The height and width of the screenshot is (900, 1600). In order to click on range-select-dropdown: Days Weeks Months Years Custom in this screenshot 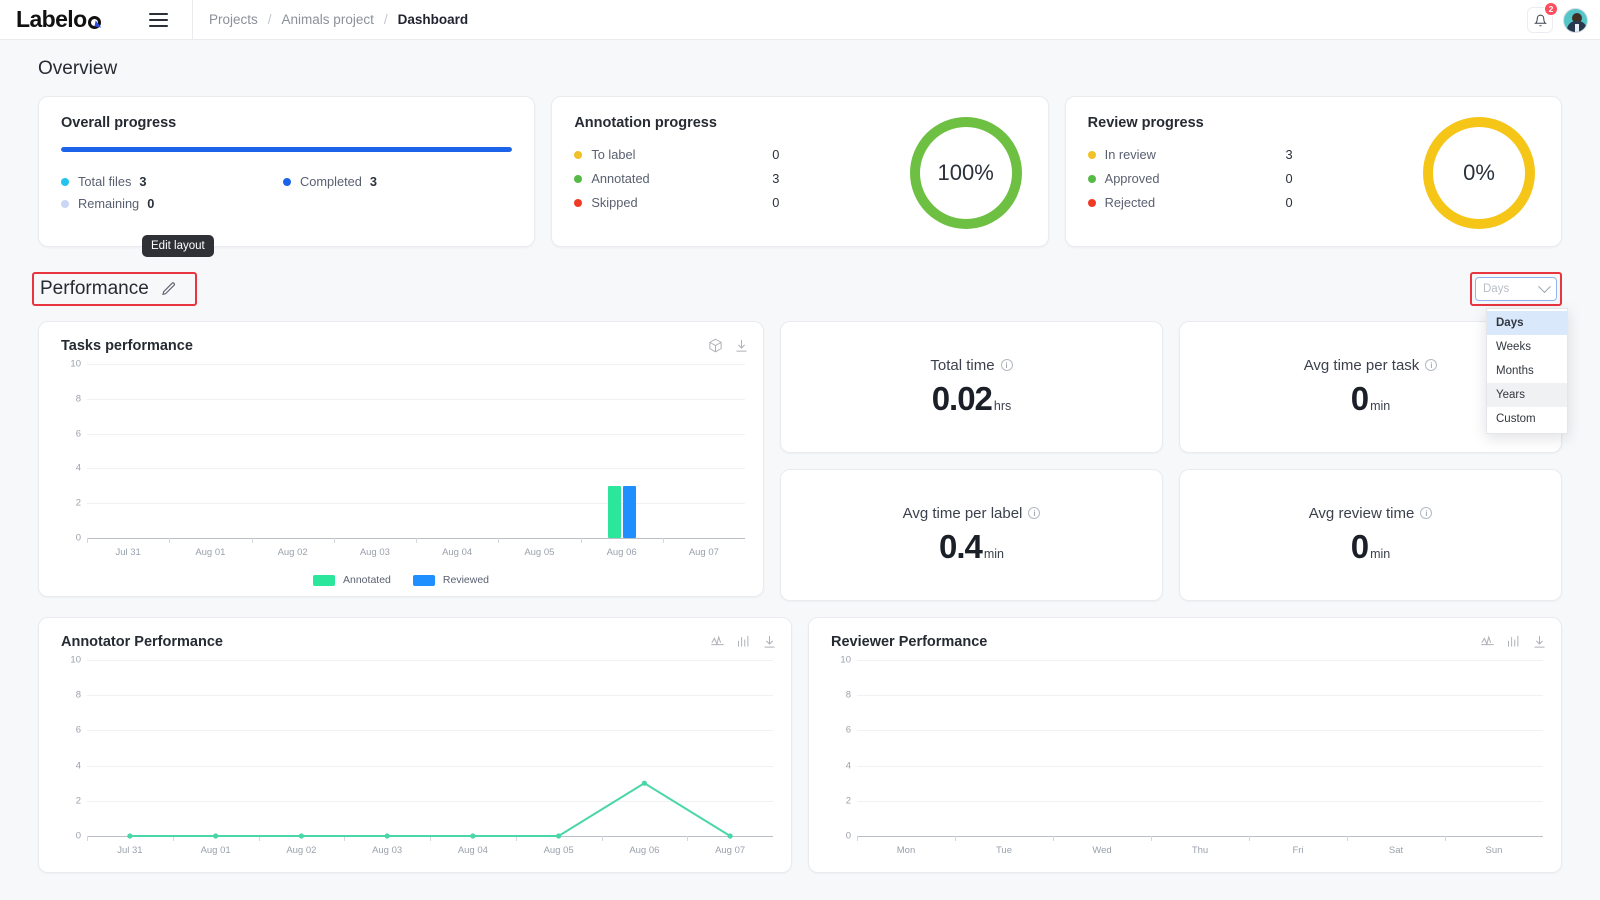, I will do `click(1527, 371)`.